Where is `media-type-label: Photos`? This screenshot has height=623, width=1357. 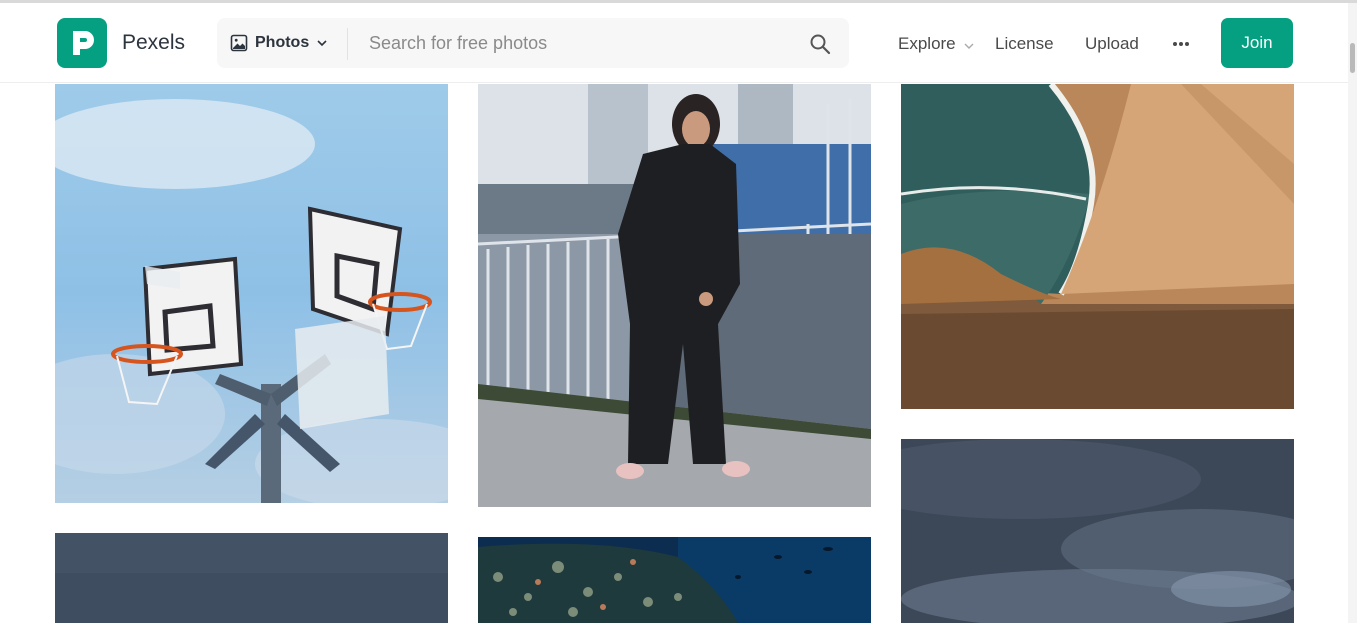 media-type-label: Photos is located at coordinates (282, 42).